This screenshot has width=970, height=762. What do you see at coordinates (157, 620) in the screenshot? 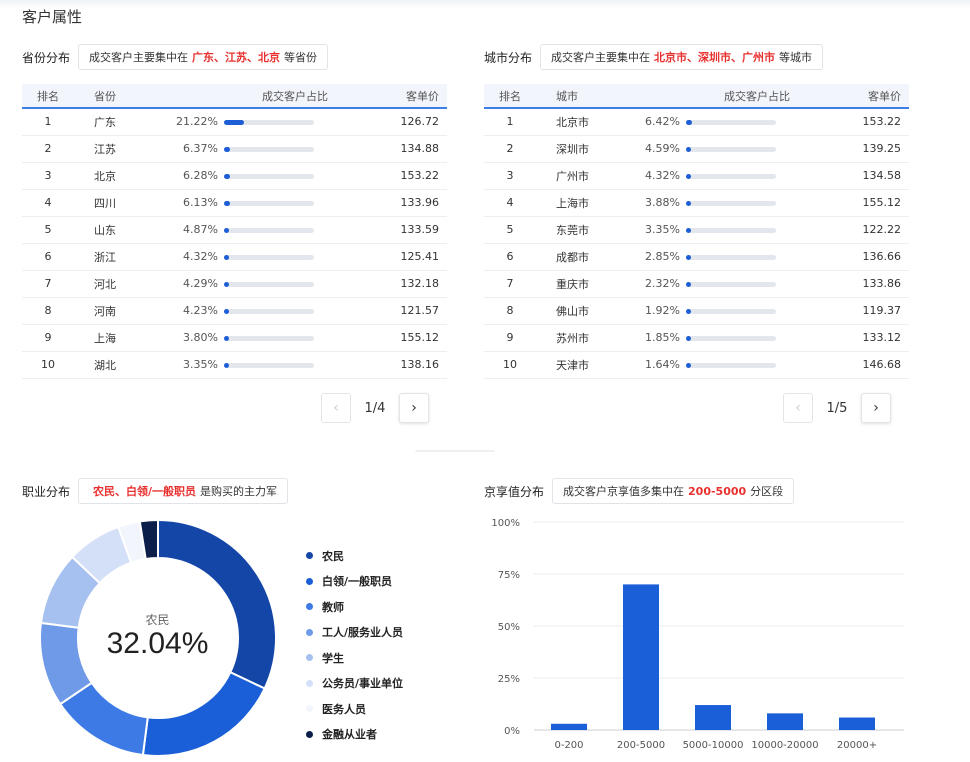
I see `donut-center-category: 农民` at bounding box center [157, 620].